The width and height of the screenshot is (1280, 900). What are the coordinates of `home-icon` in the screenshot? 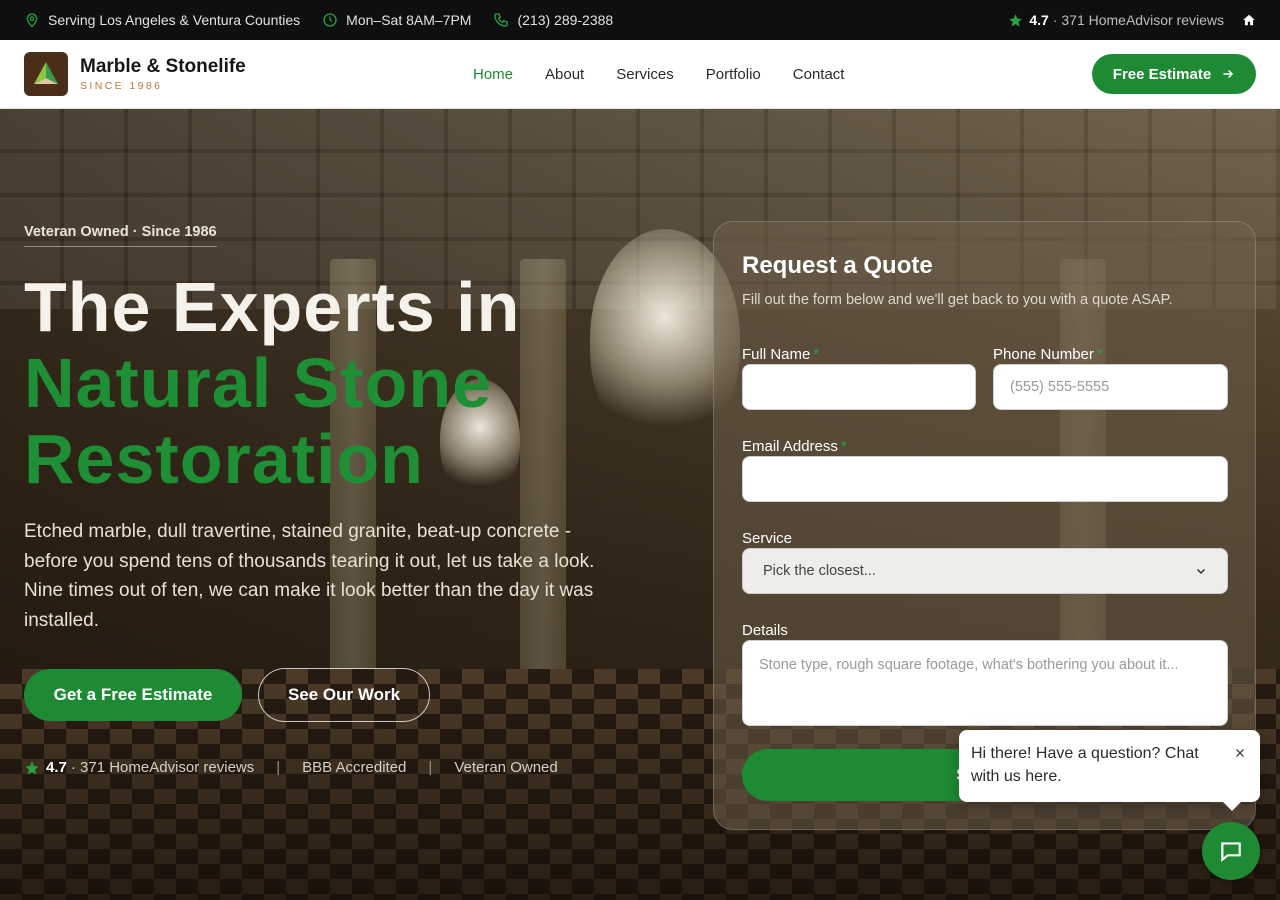 It's located at (1249, 20).